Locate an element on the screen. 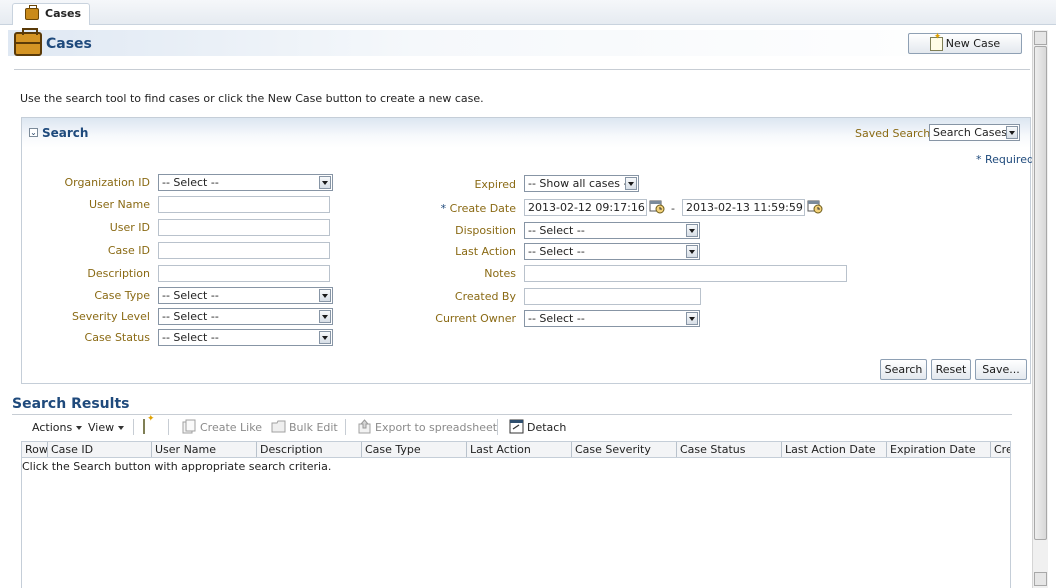 The width and height of the screenshot is (1056, 588). org-id-select: -- Select -- is located at coordinates (245, 182).